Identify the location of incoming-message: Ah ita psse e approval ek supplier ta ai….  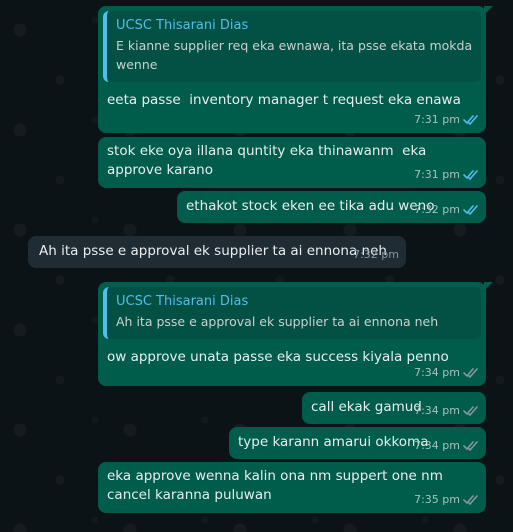
(217, 252).